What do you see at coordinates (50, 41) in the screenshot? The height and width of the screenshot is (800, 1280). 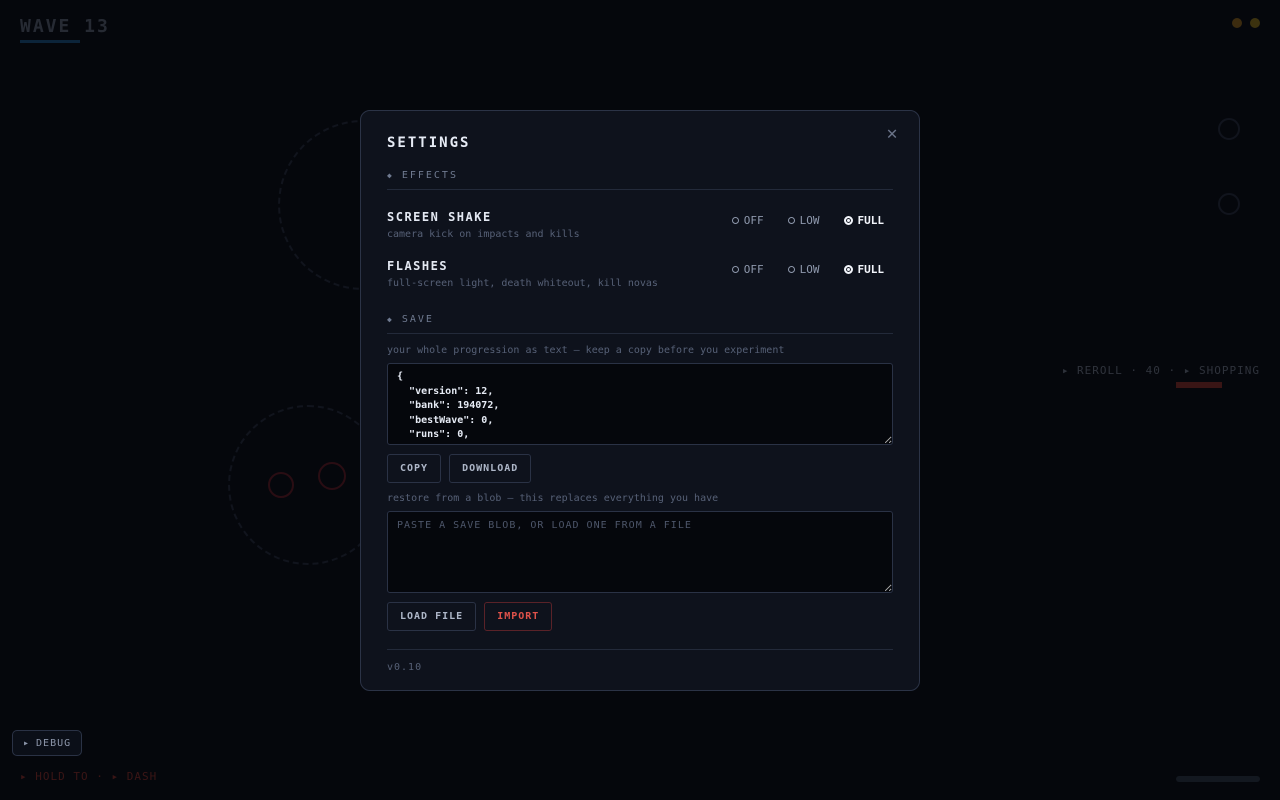 I see `wave-progress-bar` at bounding box center [50, 41].